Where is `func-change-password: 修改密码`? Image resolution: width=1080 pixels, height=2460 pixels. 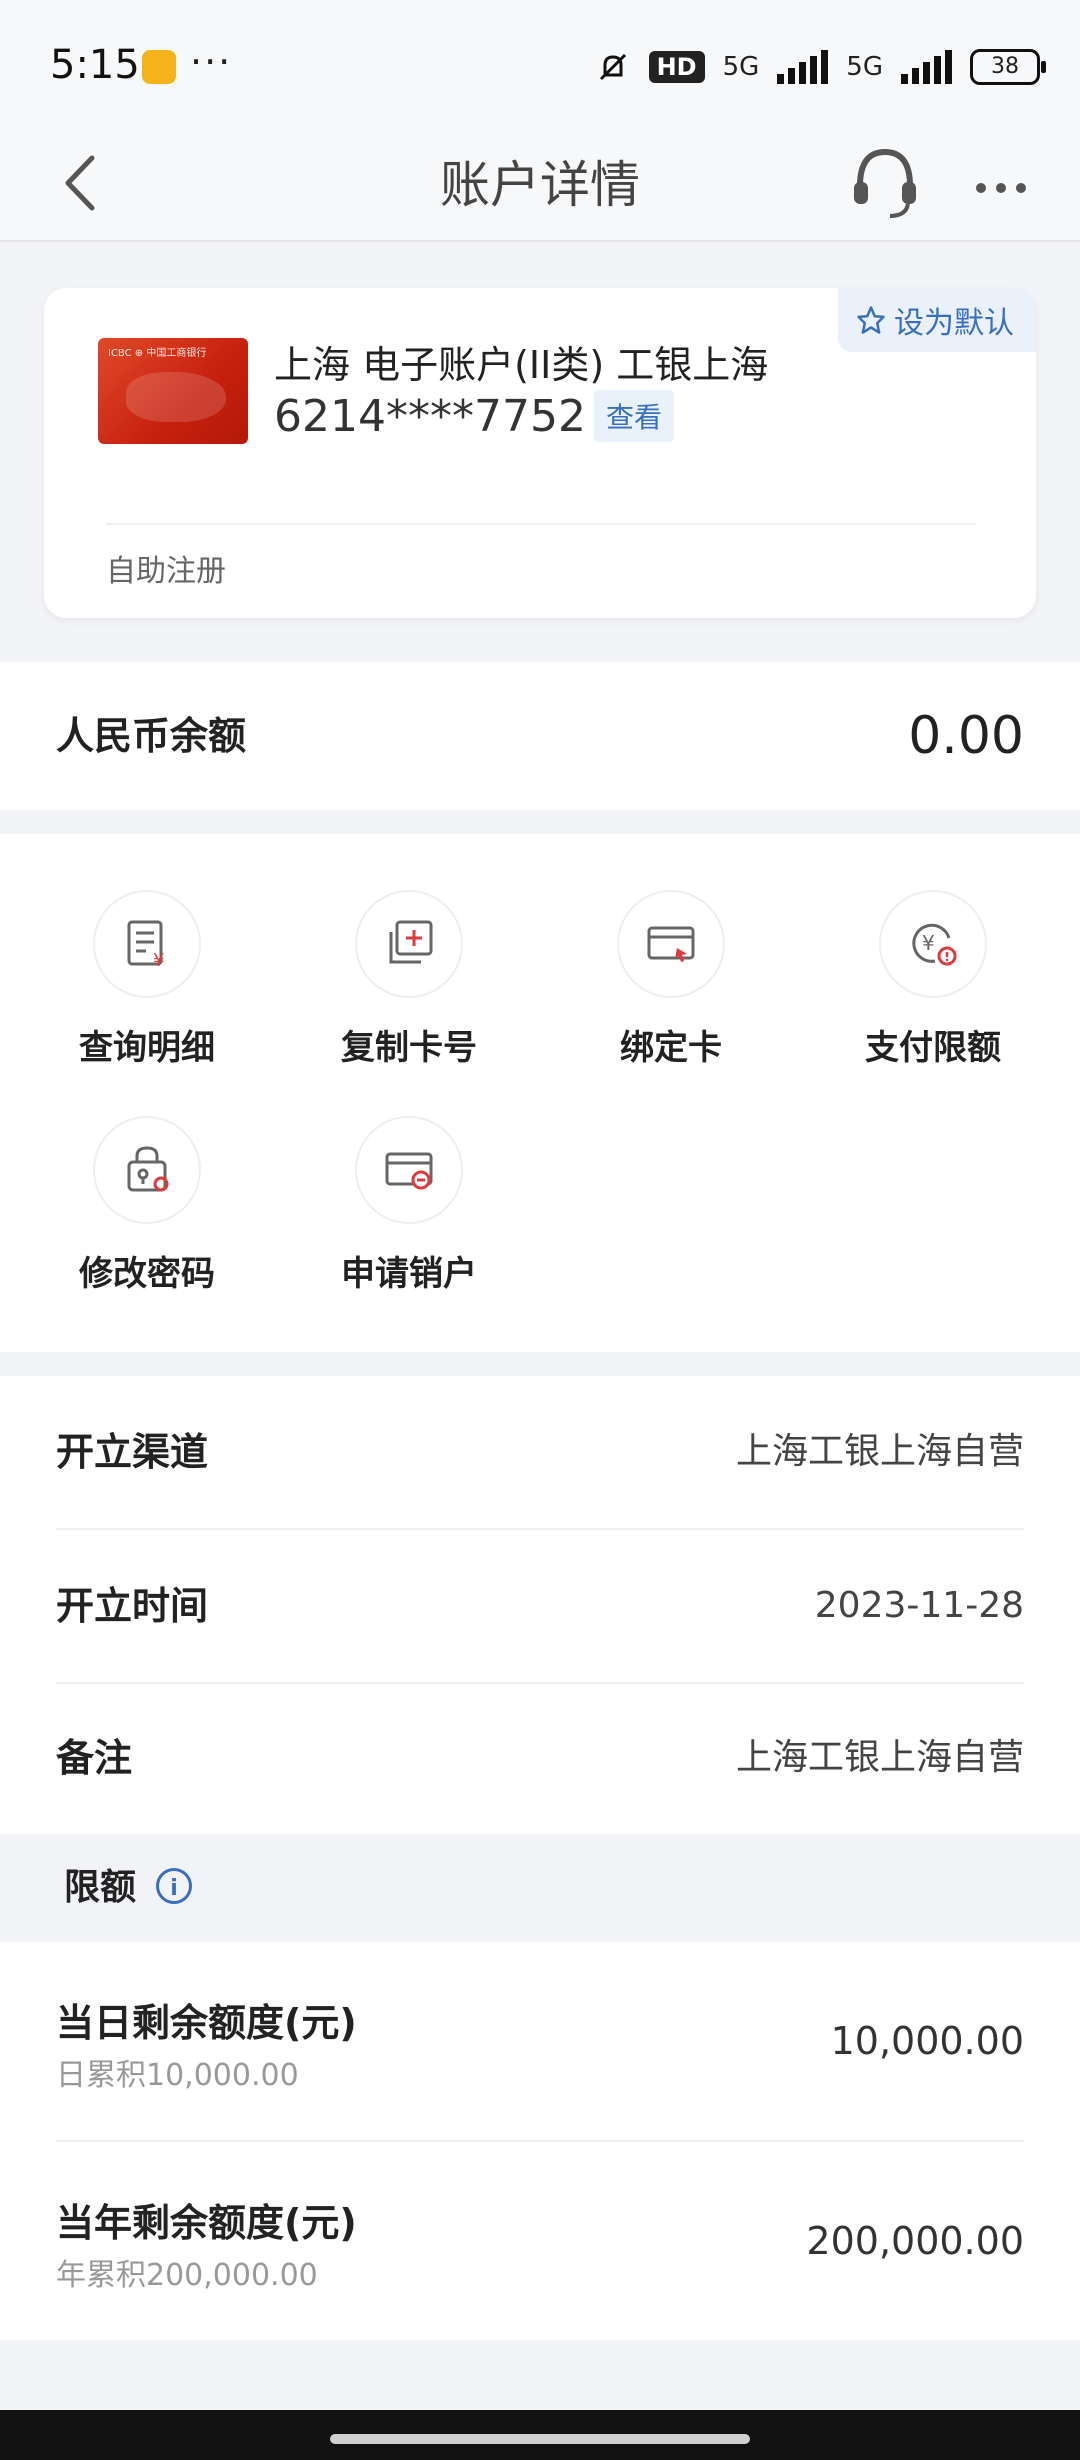
func-change-password: 修改密码 is located at coordinates (147, 1205).